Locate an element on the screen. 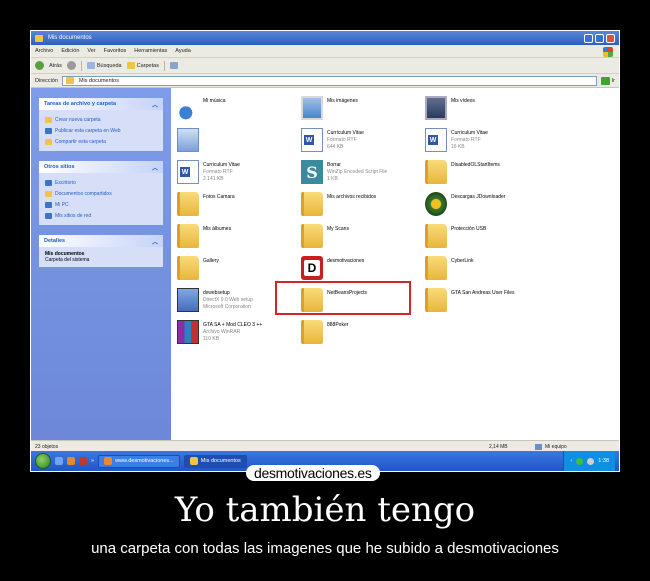 This screenshot has width=650, height=581. place-my-pc: Mi PC is located at coordinates (101, 204).